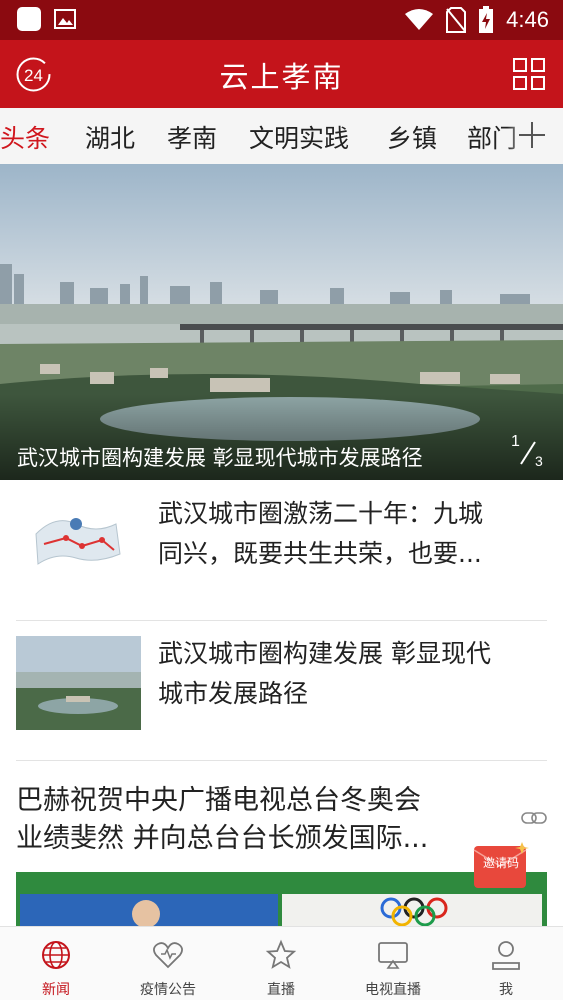  I want to click on status-bar: 4:46, so click(281, 20).